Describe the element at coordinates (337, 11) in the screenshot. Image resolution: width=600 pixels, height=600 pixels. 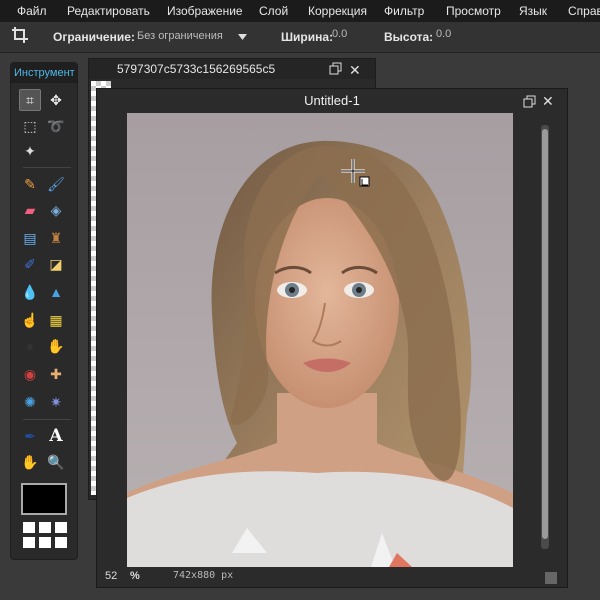
I see `menu-adjustment: Коррекция` at that location.